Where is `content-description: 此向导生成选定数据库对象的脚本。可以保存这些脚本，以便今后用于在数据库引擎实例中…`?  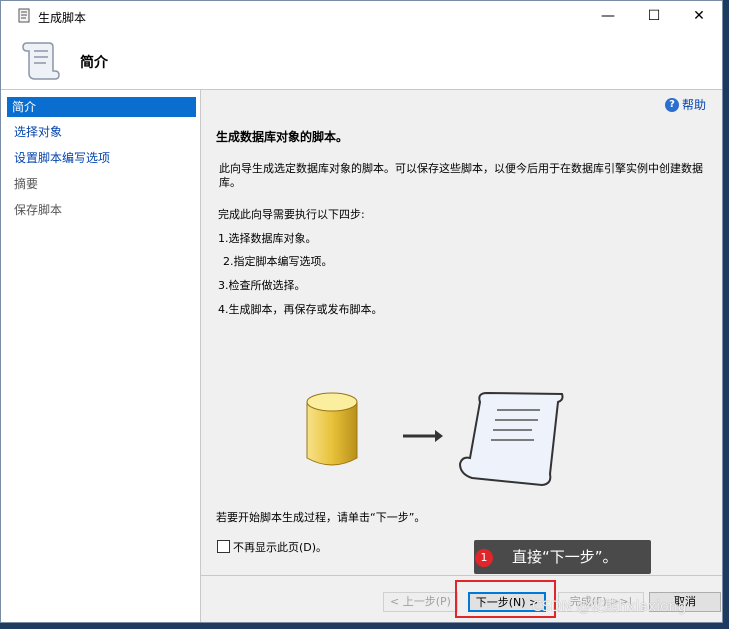
content-description: 此向导生成选定数据库对象的脚本。可以保存这些脚本，以便今后用于在数据库引擎实例中… is located at coordinates (461, 175).